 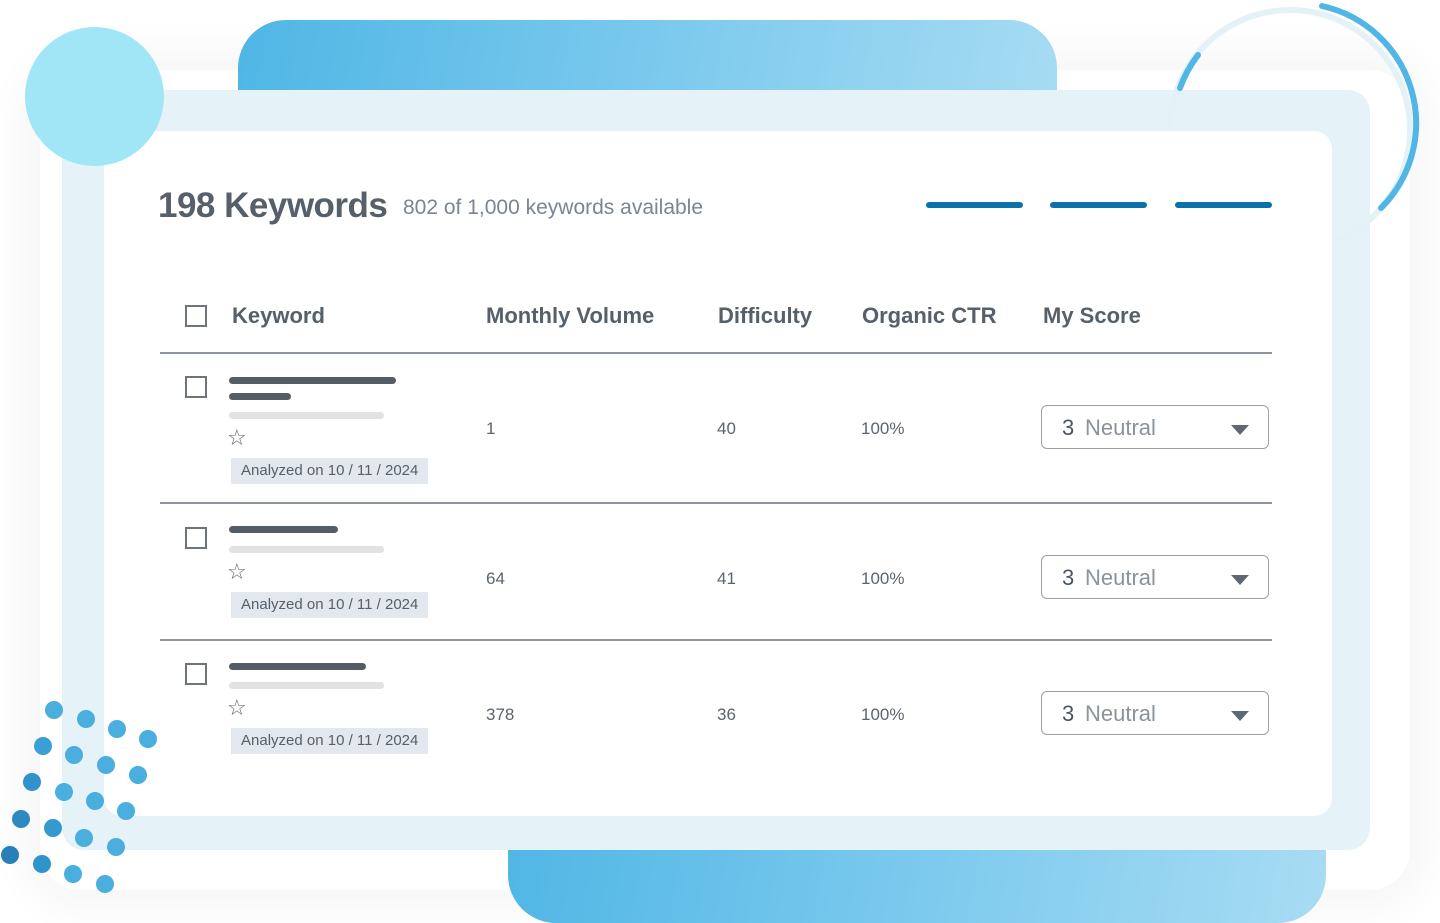 What do you see at coordinates (726, 428) in the screenshot?
I see `difficulty-value: 40` at bounding box center [726, 428].